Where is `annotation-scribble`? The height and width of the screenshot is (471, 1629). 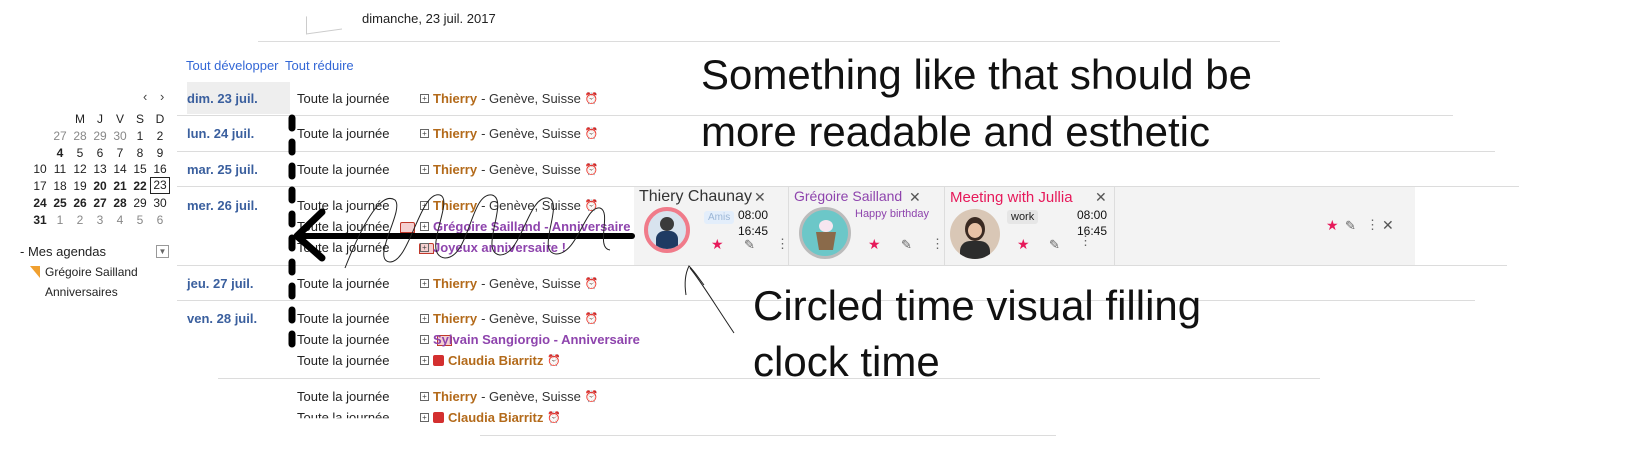 annotation-scribble is located at coordinates (477, 231).